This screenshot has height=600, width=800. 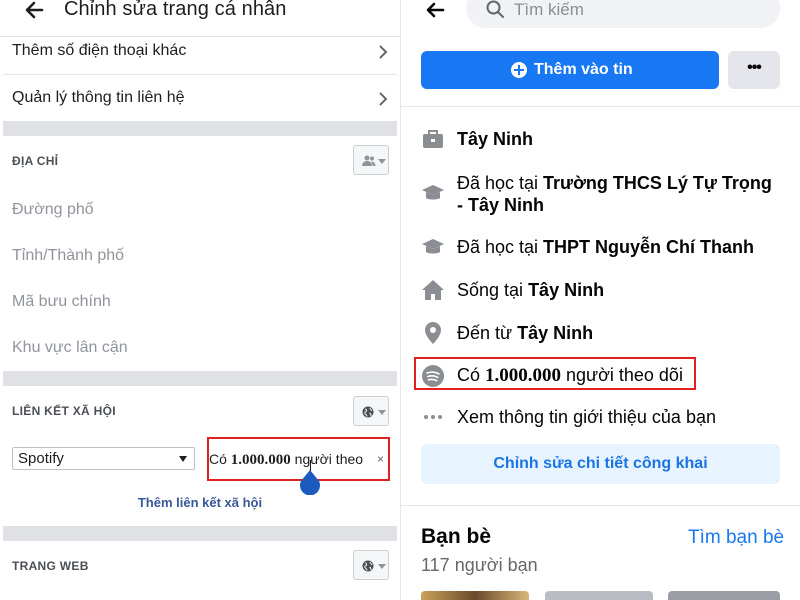 What do you see at coordinates (99, 50) in the screenshot?
I see `add-phone-label: Thêm số điện thoại khác` at bounding box center [99, 50].